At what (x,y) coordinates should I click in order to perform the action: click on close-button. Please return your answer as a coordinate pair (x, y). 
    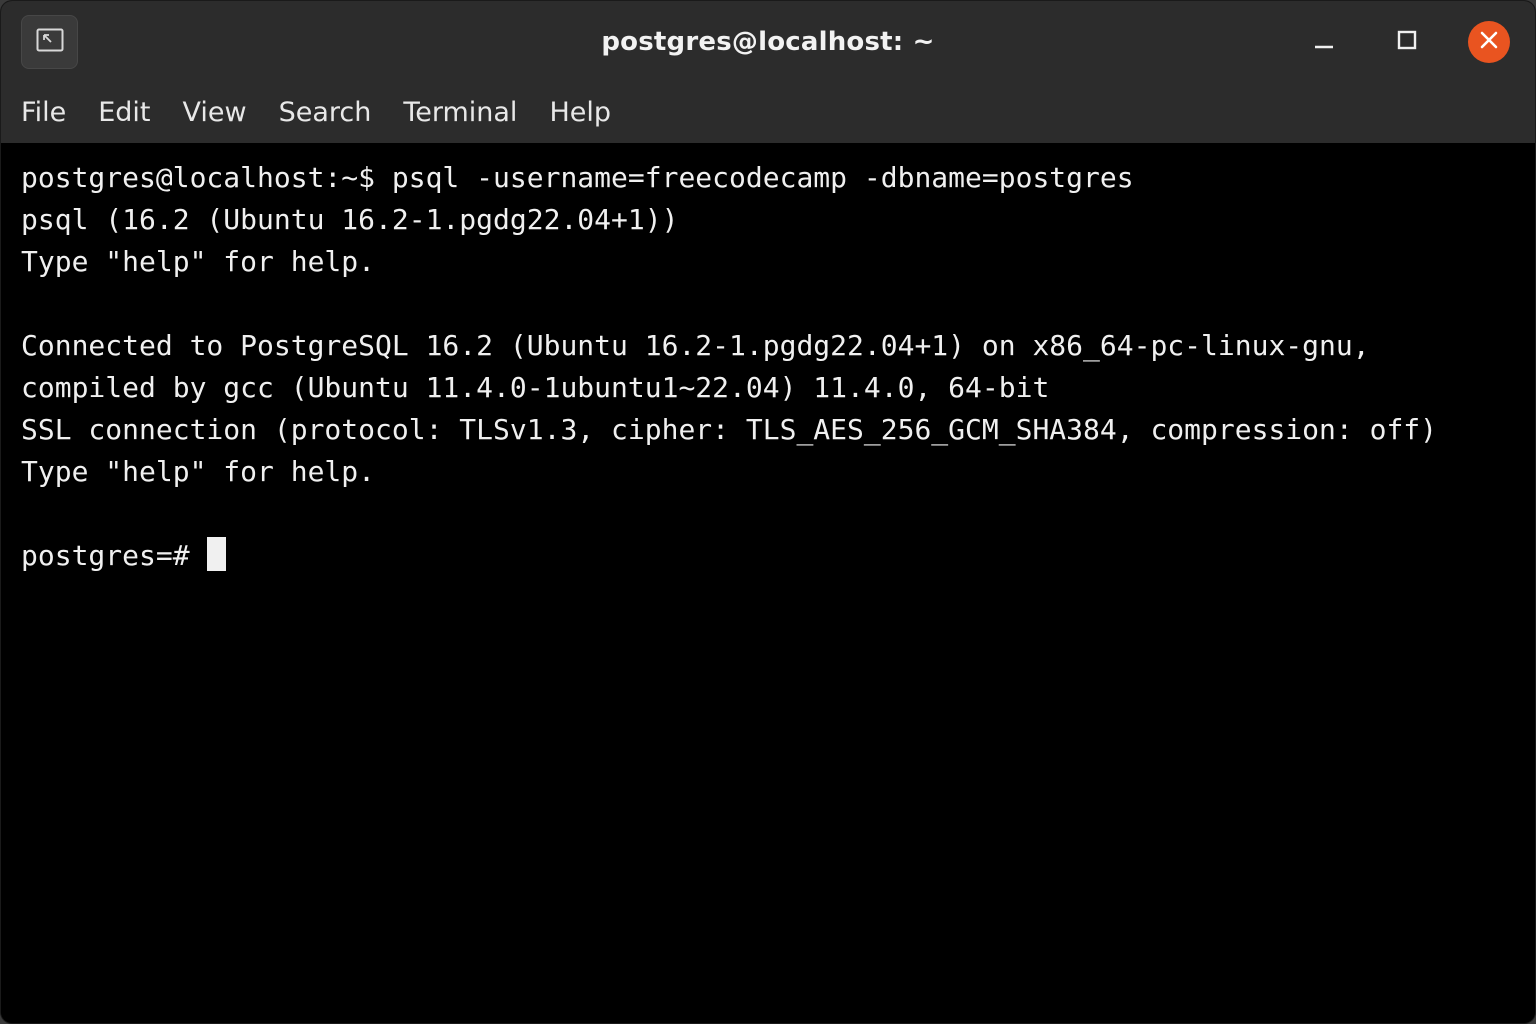
    Looking at the image, I should click on (1489, 42).